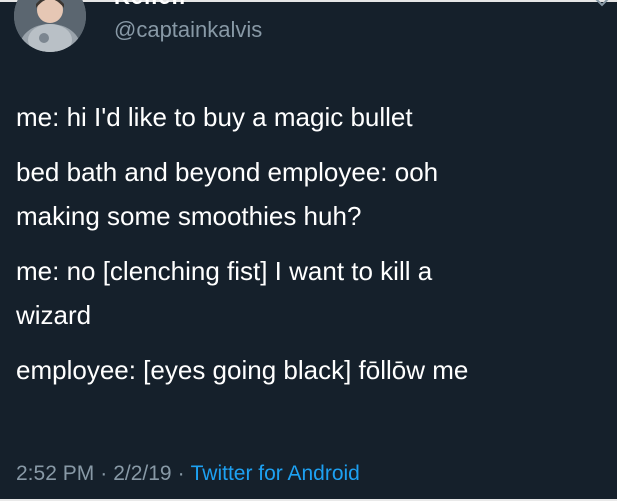  Describe the element at coordinates (242, 370) in the screenshot. I see `tweet-line: employee: [eyes going black] fōllōw me` at that location.